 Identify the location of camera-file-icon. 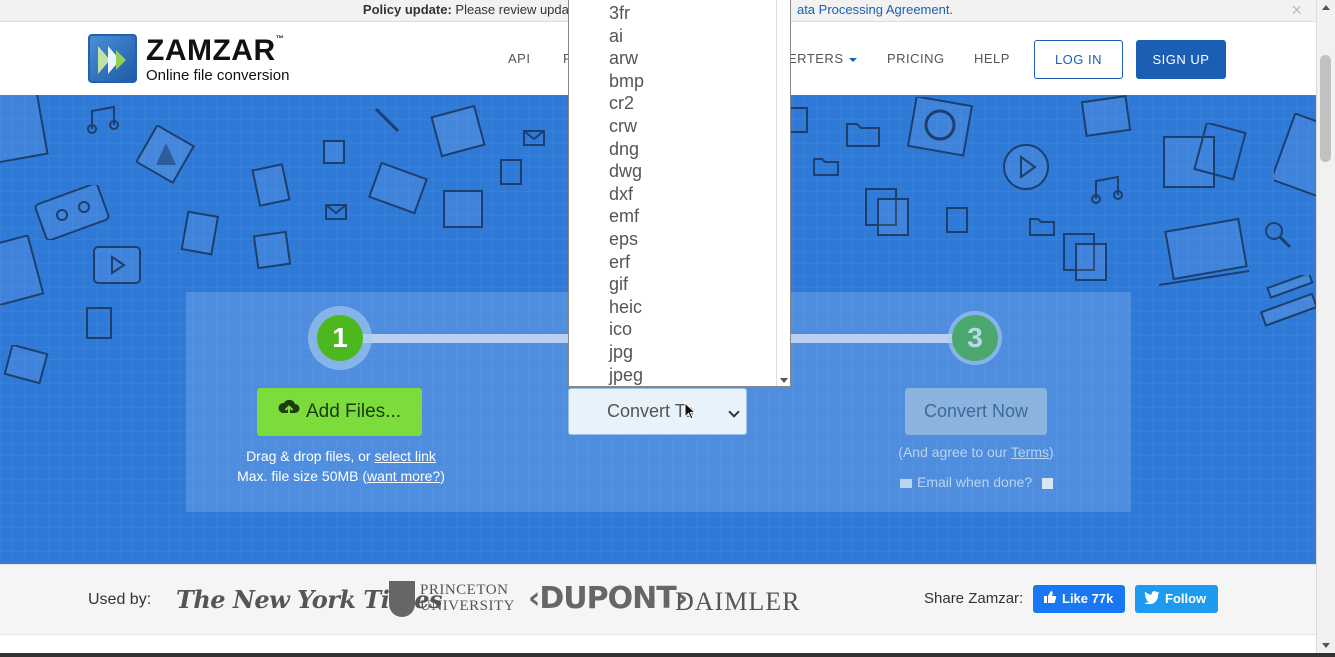
(27, 365).